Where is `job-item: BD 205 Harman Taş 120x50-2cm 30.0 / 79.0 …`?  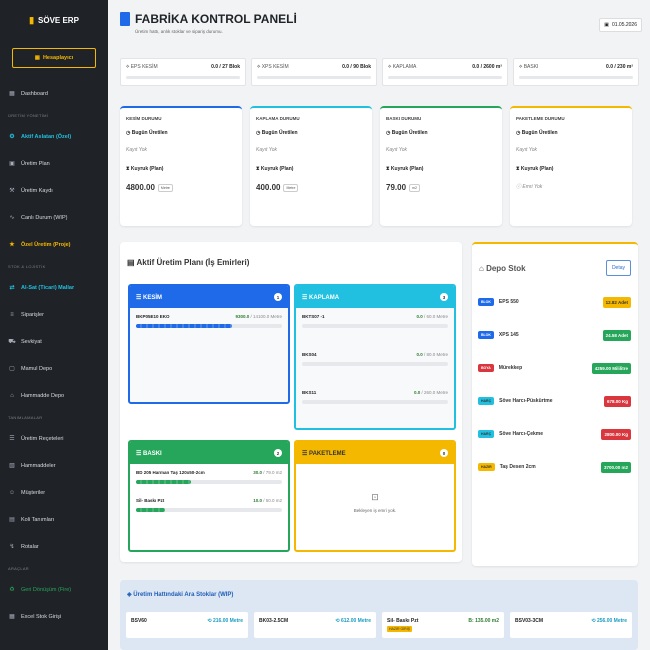
job-item: BD 205 Harman Taş 120x50-2cm 30.0 / 79.0 … is located at coordinates (209, 478).